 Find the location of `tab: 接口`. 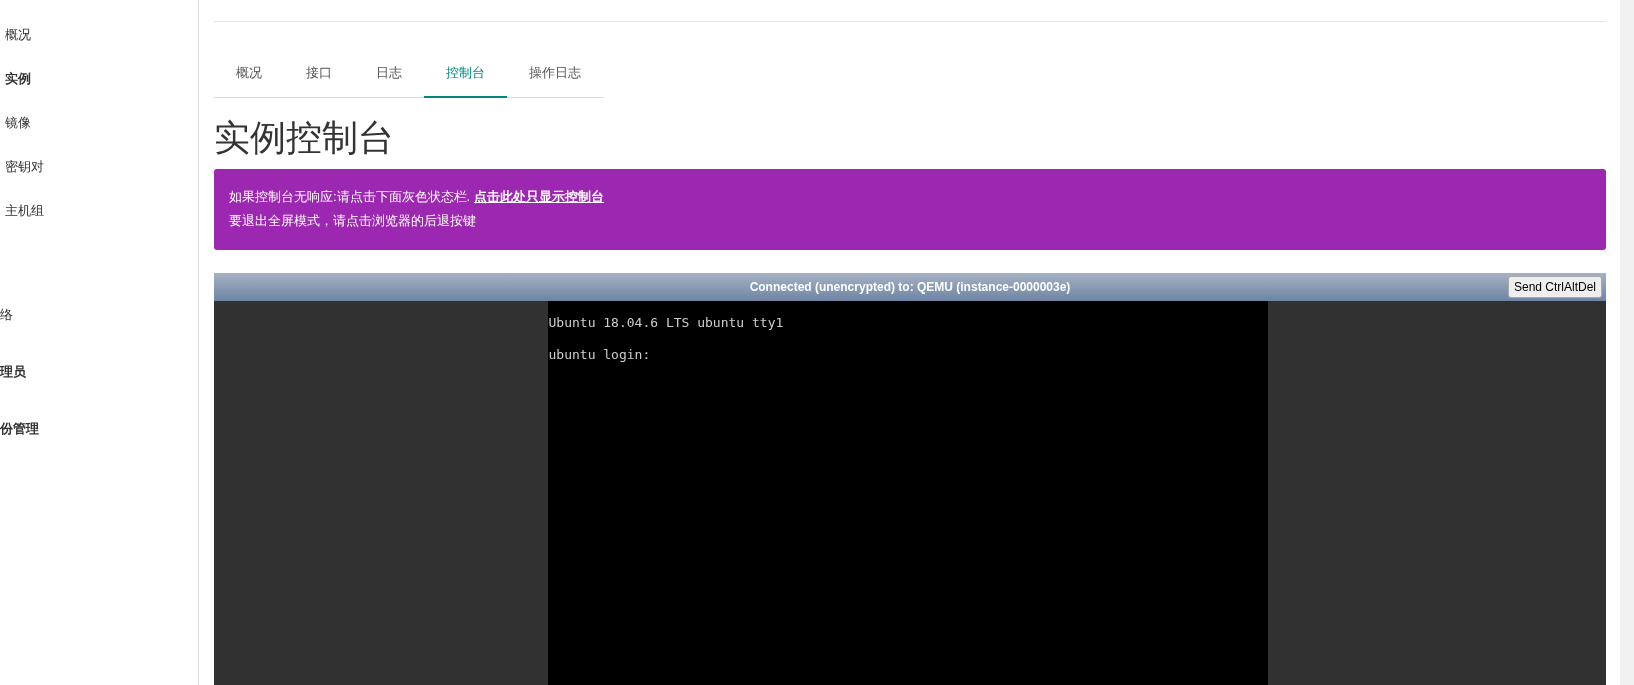

tab: 接口 is located at coordinates (319, 74).